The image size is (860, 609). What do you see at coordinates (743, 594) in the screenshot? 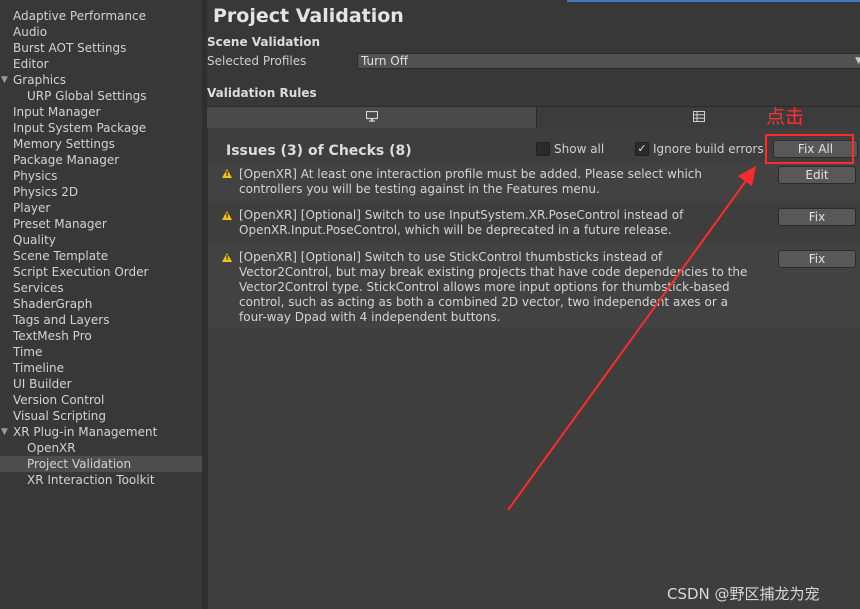
I see `watermark: CSDN @野区捕龙为宠` at bounding box center [743, 594].